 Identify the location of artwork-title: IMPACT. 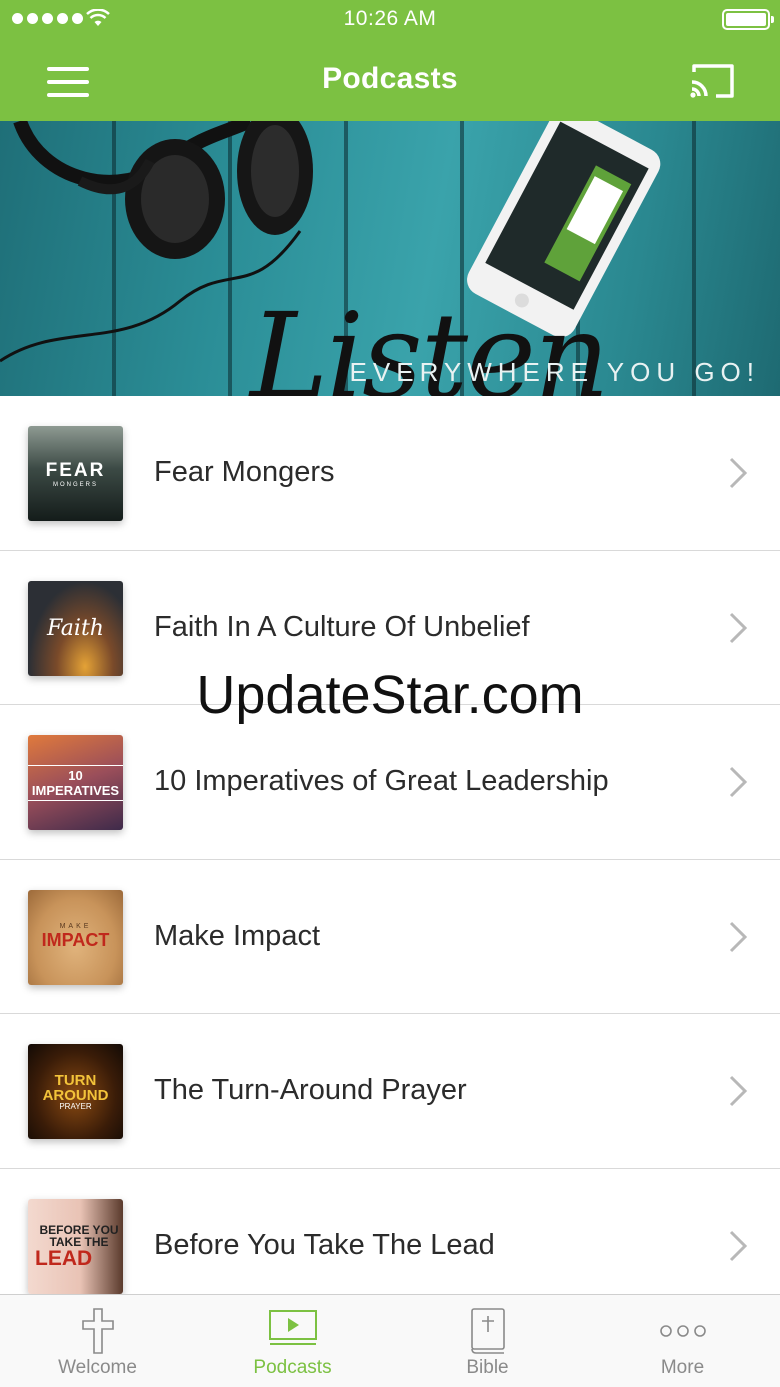
(75, 940).